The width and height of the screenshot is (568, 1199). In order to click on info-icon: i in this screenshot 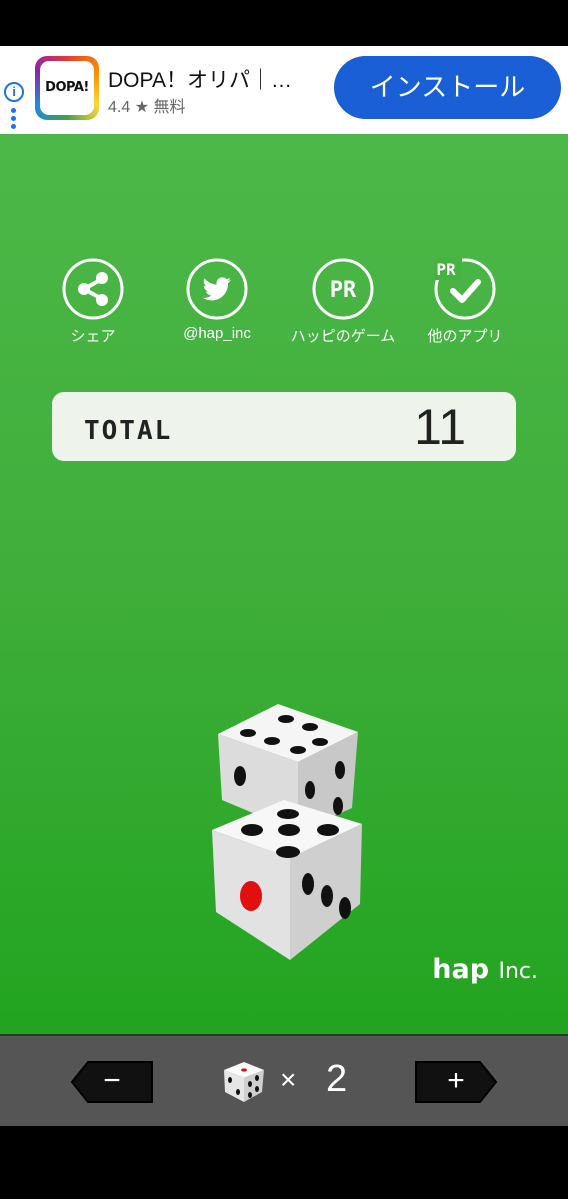, I will do `click(14, 92)`.